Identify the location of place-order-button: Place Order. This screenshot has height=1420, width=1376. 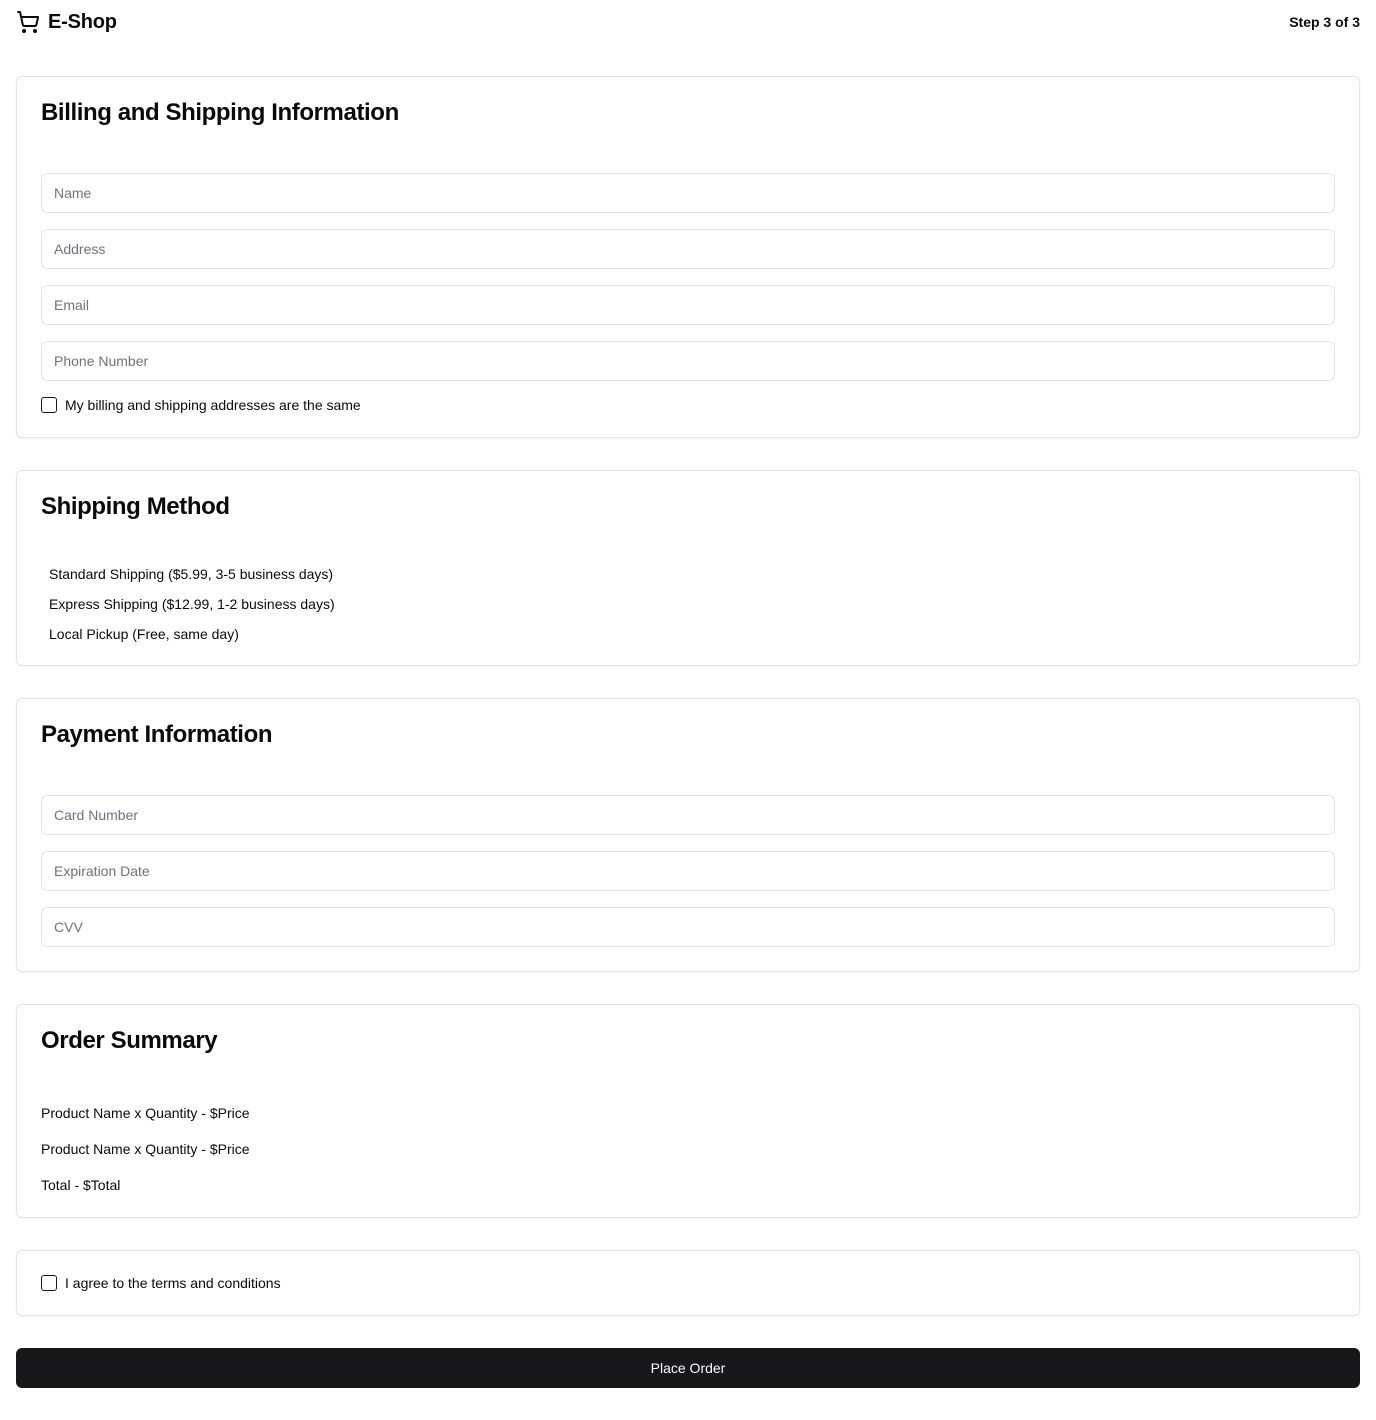
(688, 1368).